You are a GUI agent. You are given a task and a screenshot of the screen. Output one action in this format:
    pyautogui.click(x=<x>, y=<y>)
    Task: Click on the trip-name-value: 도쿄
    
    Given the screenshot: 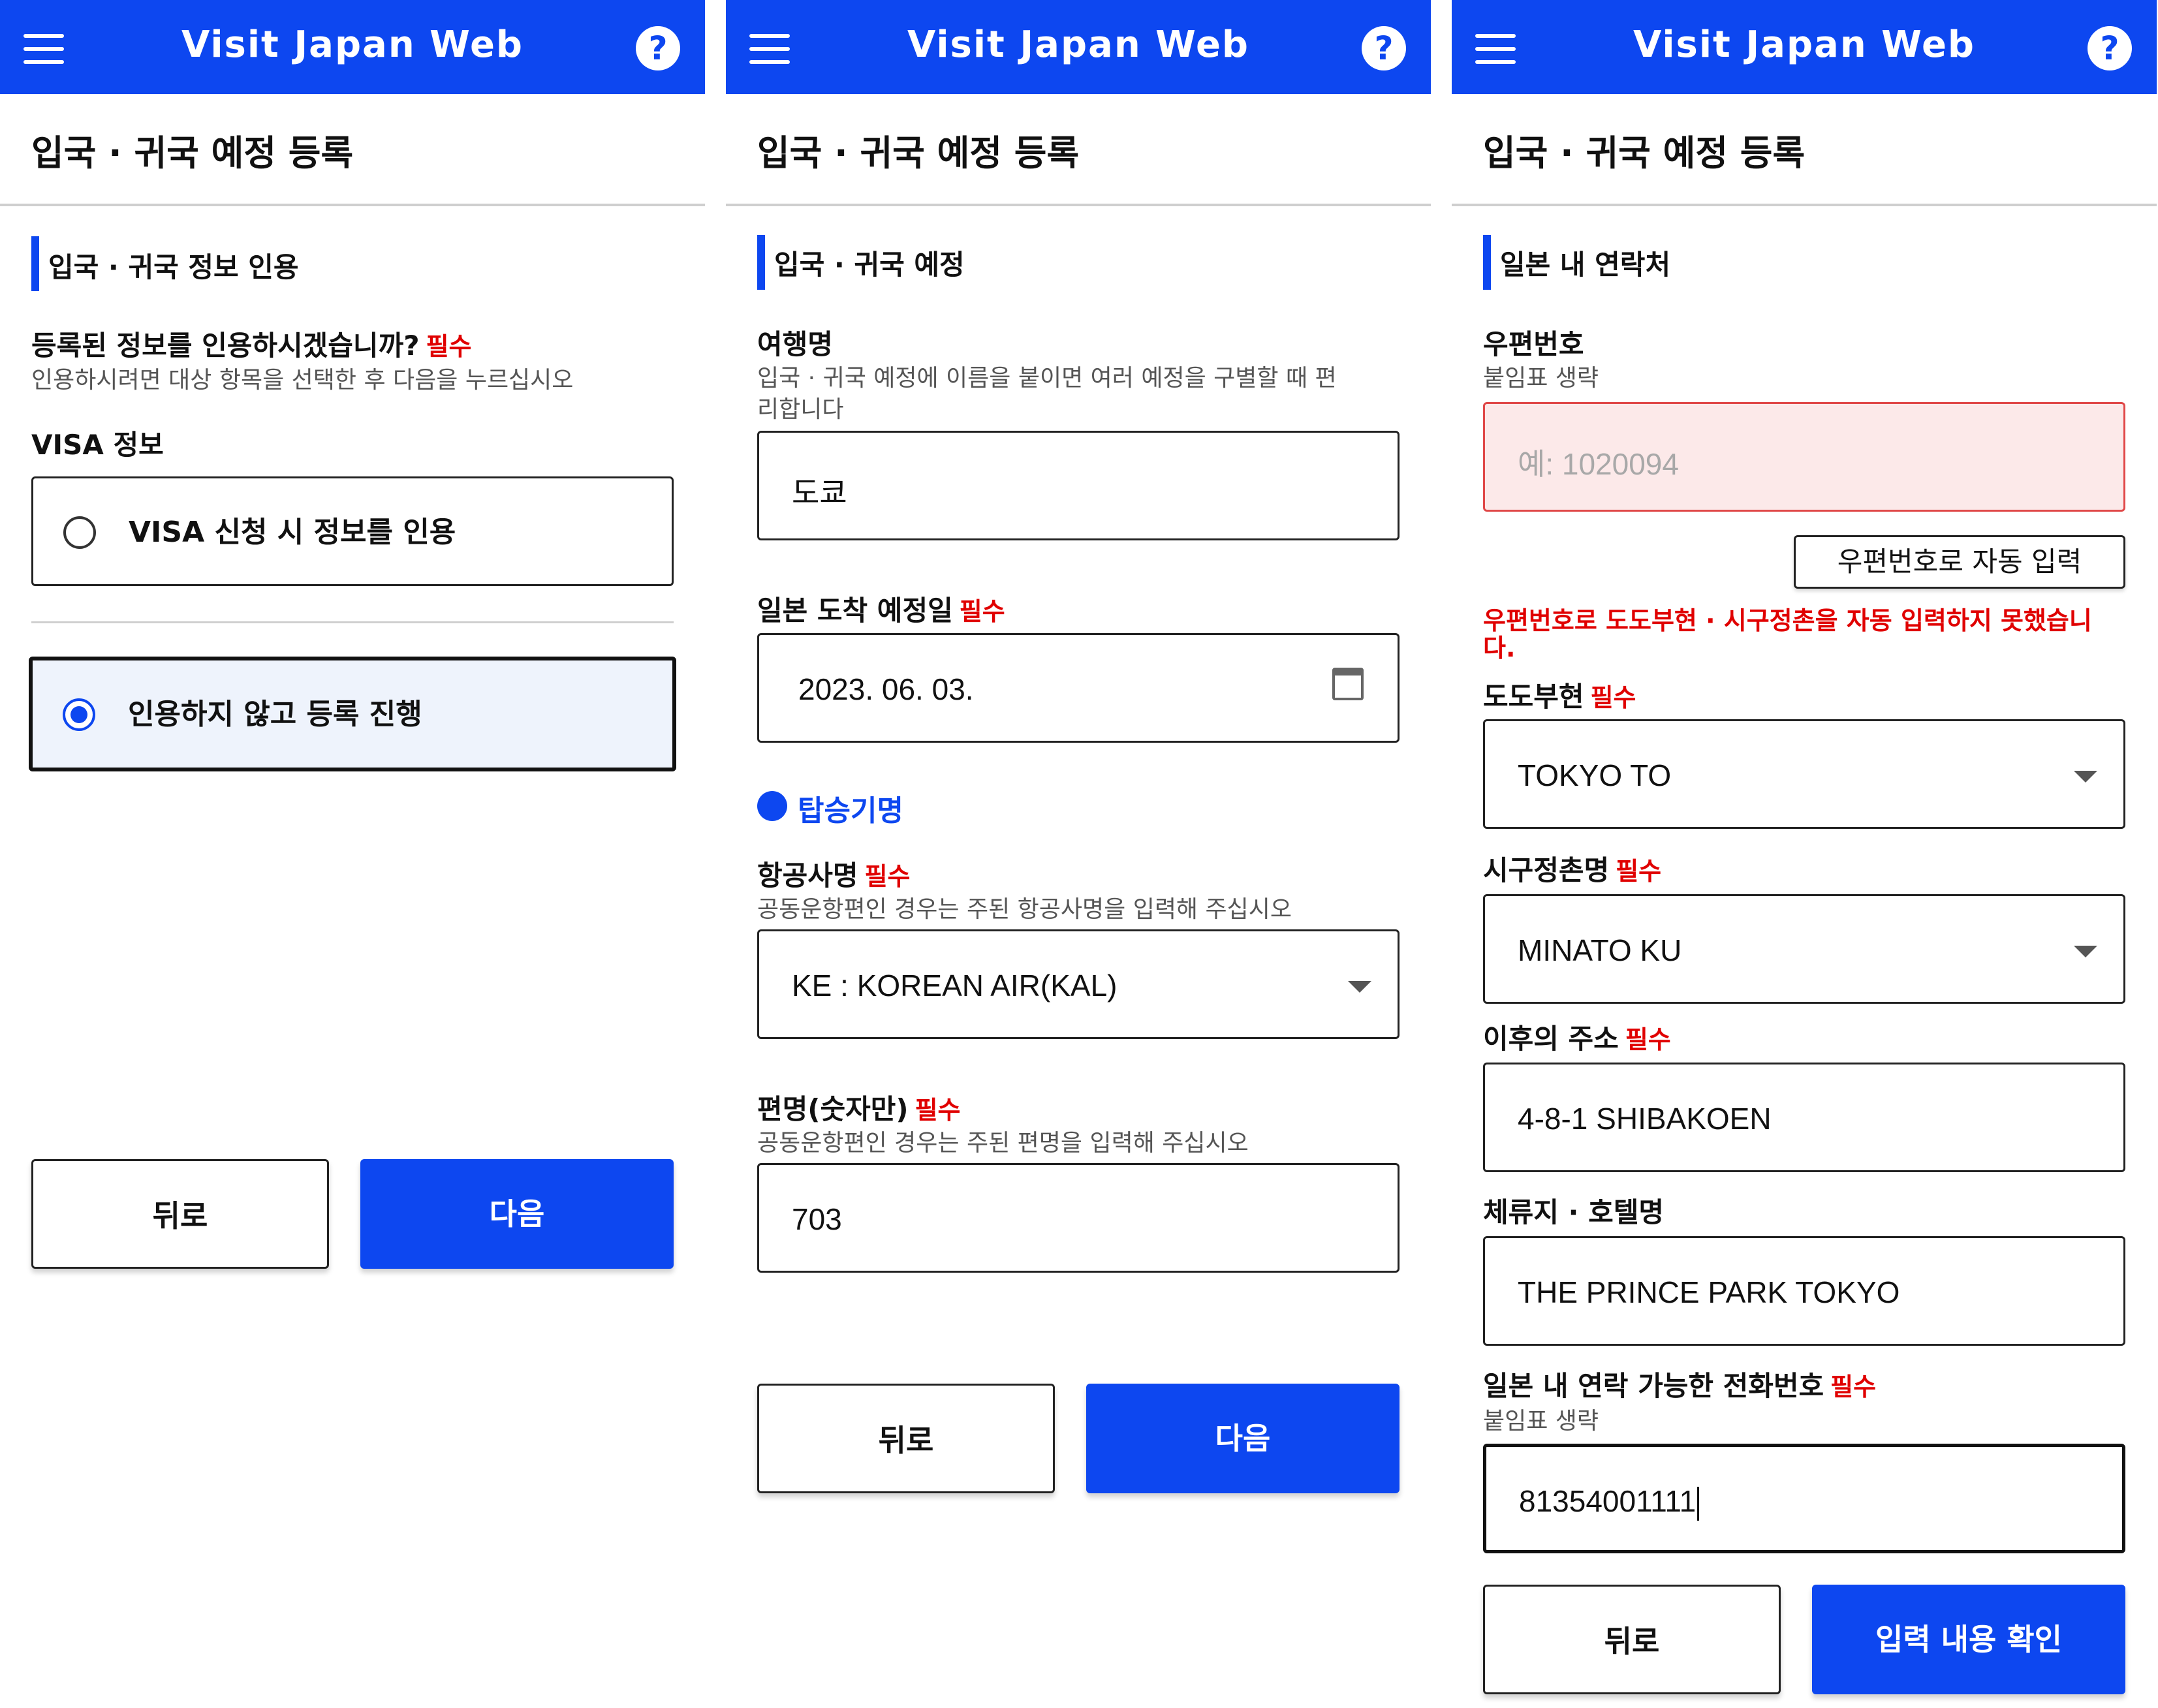 What is the action you would take?
    pyautogui.click(x=820, y=493)
    